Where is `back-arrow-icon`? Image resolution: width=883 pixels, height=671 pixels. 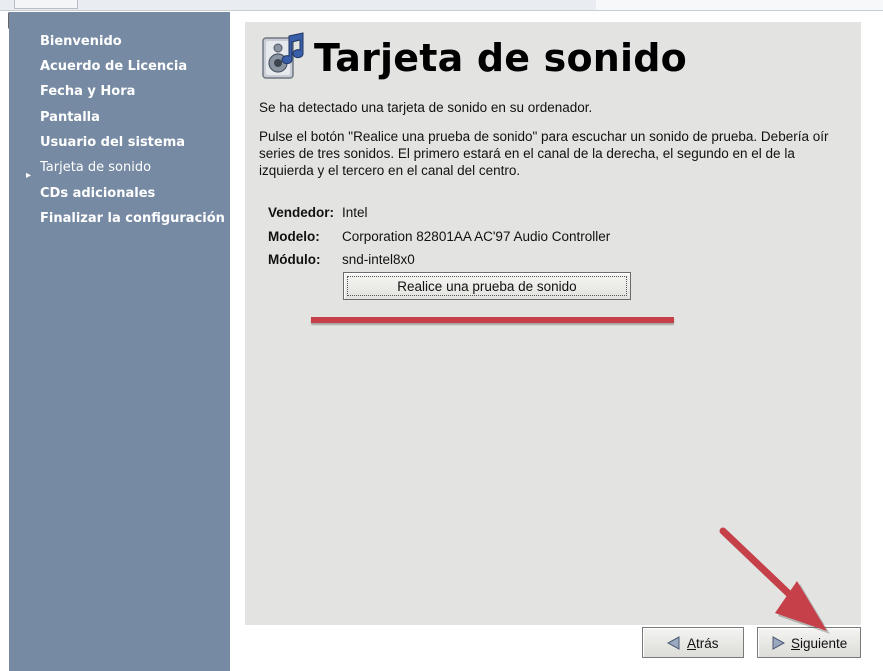 back-arrow-icon is located at coordinates (673, 643).